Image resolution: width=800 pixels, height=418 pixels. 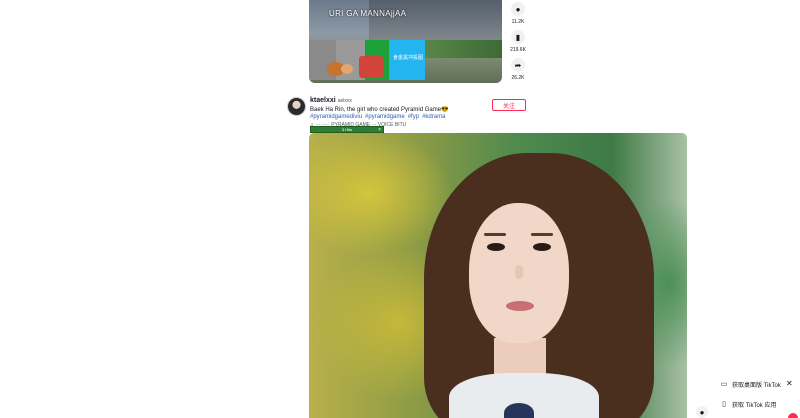 I want to click on video-caption: URI GA MANNAjjAA, so click(x=368, y=13).